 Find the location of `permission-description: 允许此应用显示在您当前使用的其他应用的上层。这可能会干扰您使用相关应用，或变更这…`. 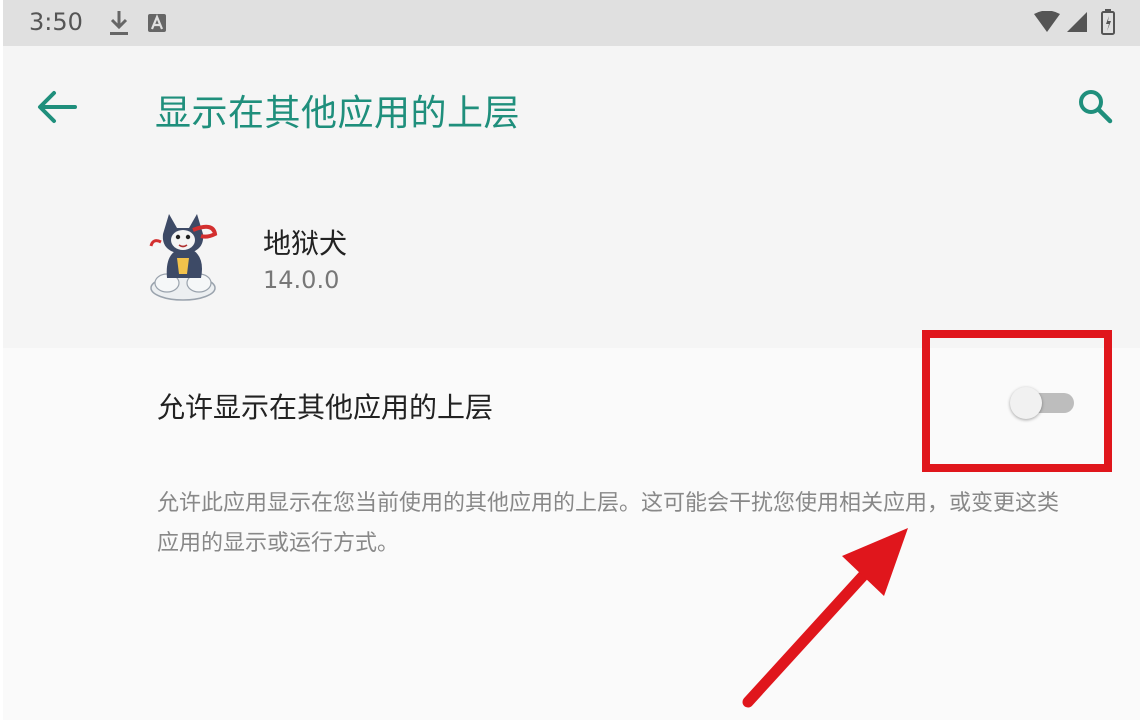

permission-description: 允许此应用显示在您当前使用的其他应用的上层。这可能会干扰您使用相关应用，或变更这… is located at coordinates (608, 523).